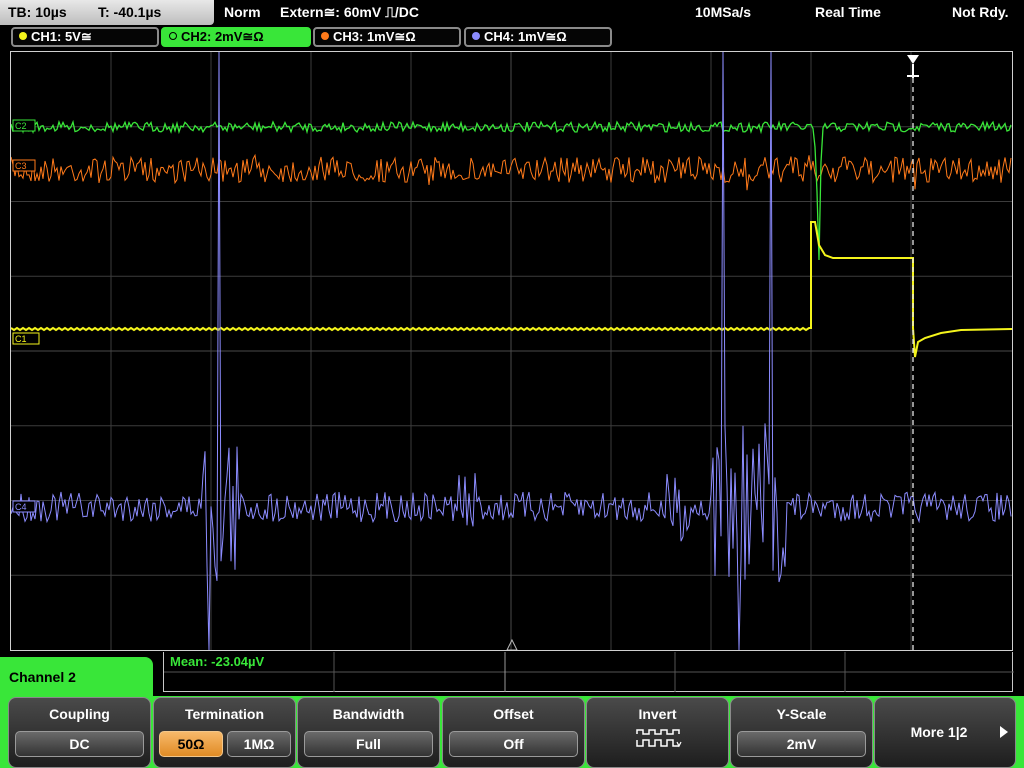 The height and width of the screenshot is (768, 1024). What do you see at coordinates (21, 166) in the screenshot?
I see `svg-text: C3` at bounding box center [21, 166].